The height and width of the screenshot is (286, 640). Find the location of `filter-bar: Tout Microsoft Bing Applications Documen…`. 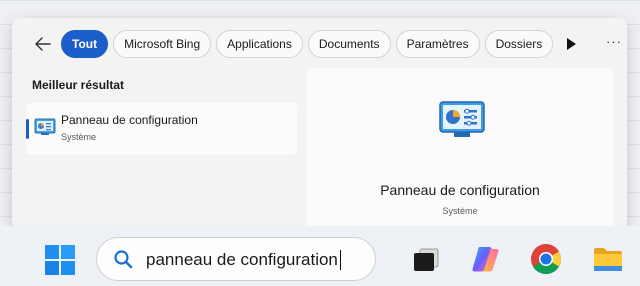

filter-bar: Tout Microsoft Bing Applications Documen… is located at coordinates (319, 44).